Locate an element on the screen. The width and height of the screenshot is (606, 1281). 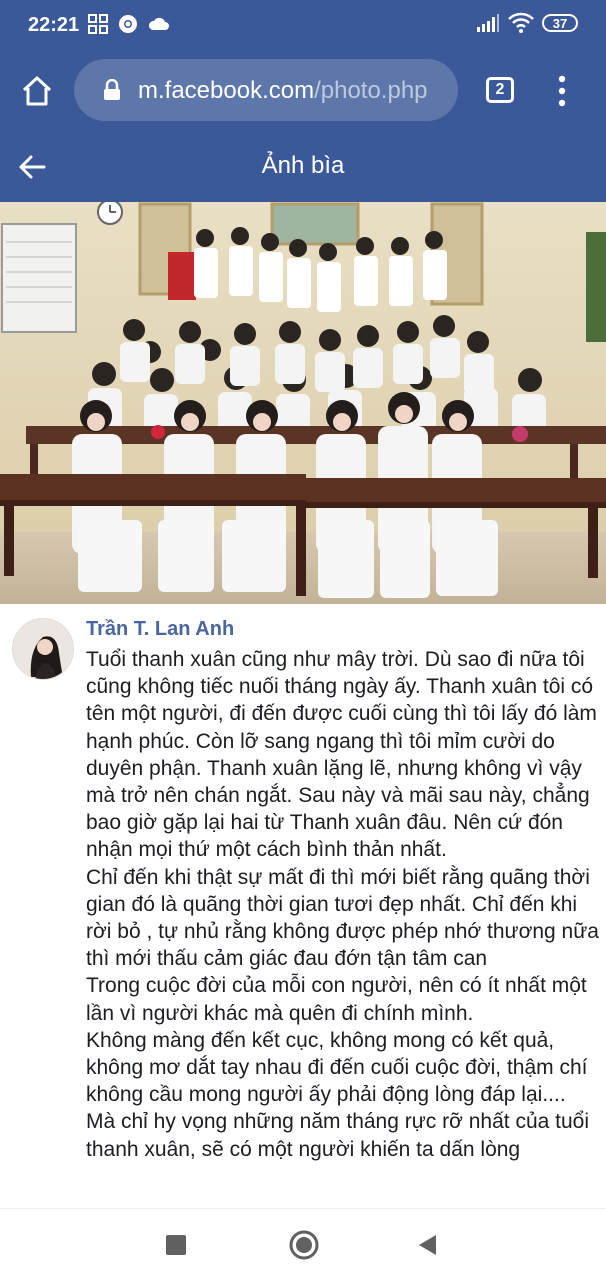
status-time: 22:21 is located at coordinates (54, 25).